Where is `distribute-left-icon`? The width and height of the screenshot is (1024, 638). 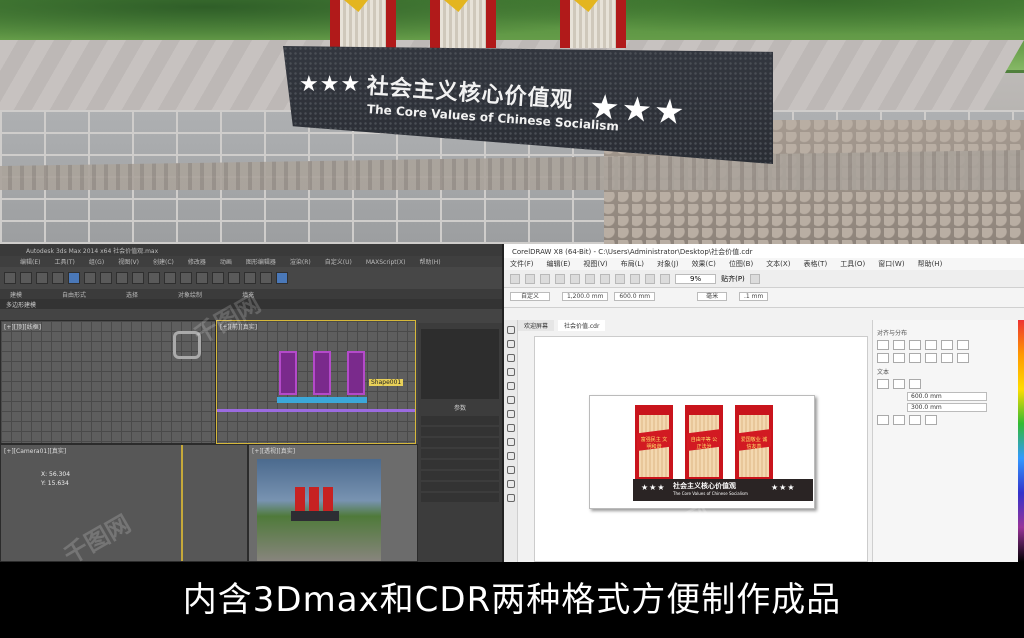 distribute-left-icon is located at coordinates (883, 358).